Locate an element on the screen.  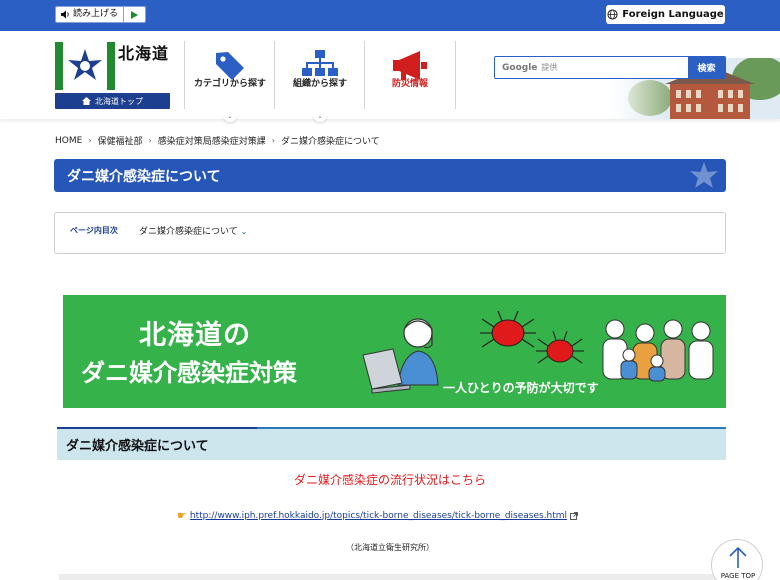
nav-category: カテゴリから探す is located at coordinates (230, 75).